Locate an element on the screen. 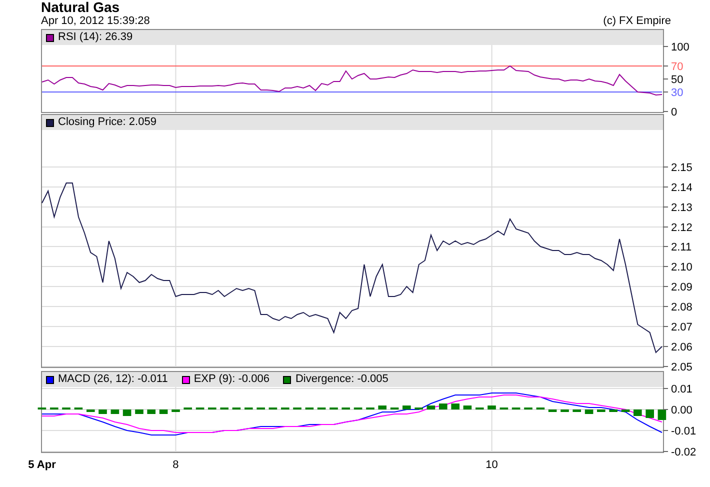  timestamp: Apr 10, 2012 15:39:28 is located at coordinates (95, 21).